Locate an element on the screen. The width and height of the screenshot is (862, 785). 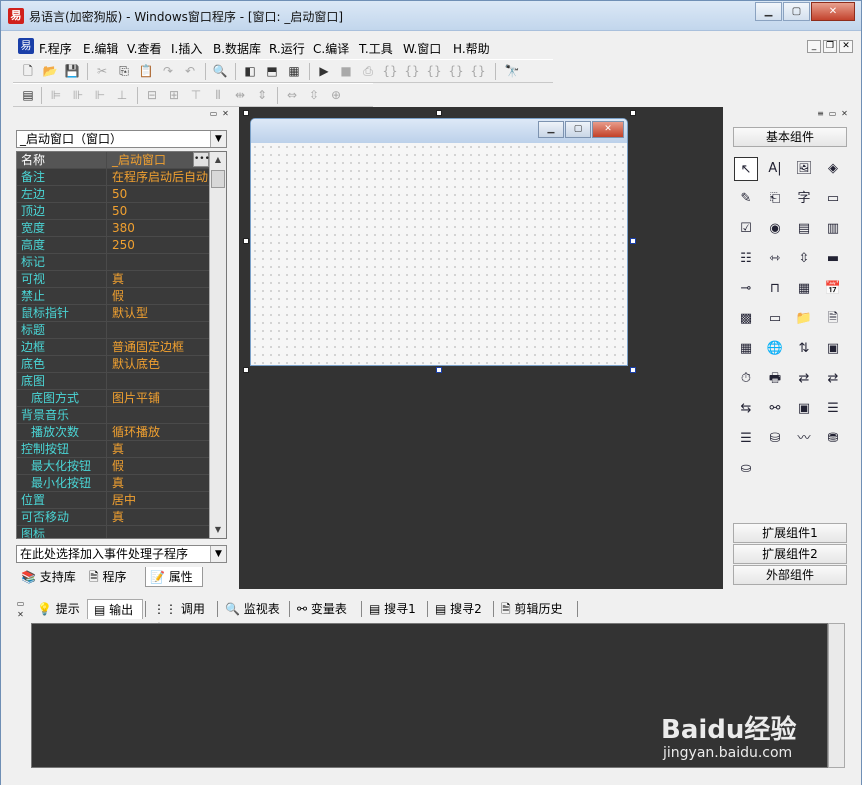
panel-menu-button: ≡ is located at coordinates (820, 114).